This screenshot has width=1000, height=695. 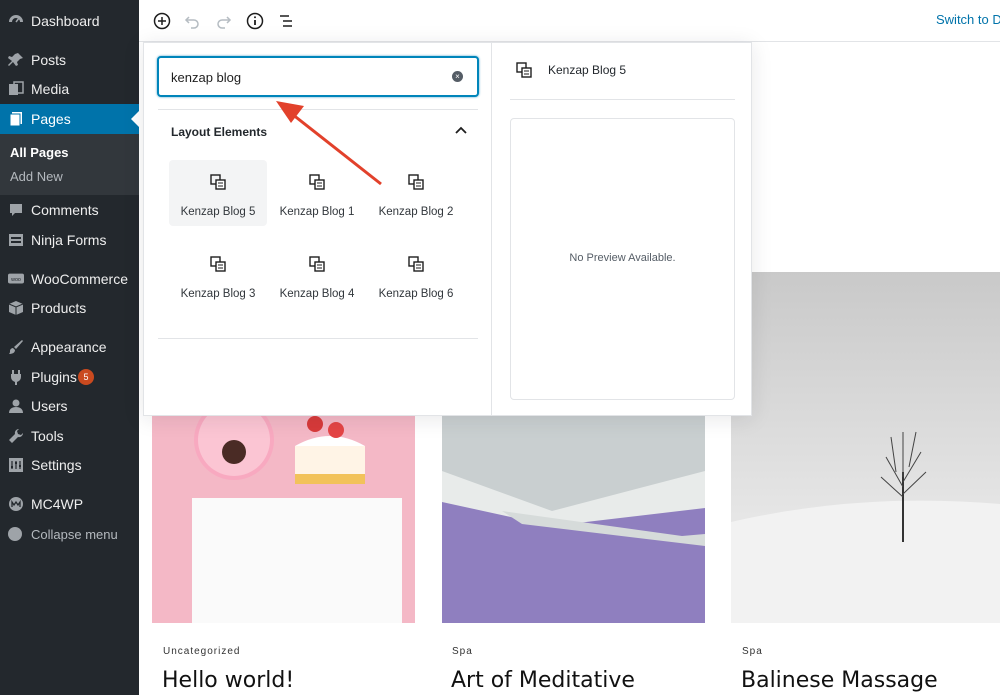 What do you see at coordinates (69, 406) in the screenshot?
I see `menu-users: Users` at bounding box center [69, 406].